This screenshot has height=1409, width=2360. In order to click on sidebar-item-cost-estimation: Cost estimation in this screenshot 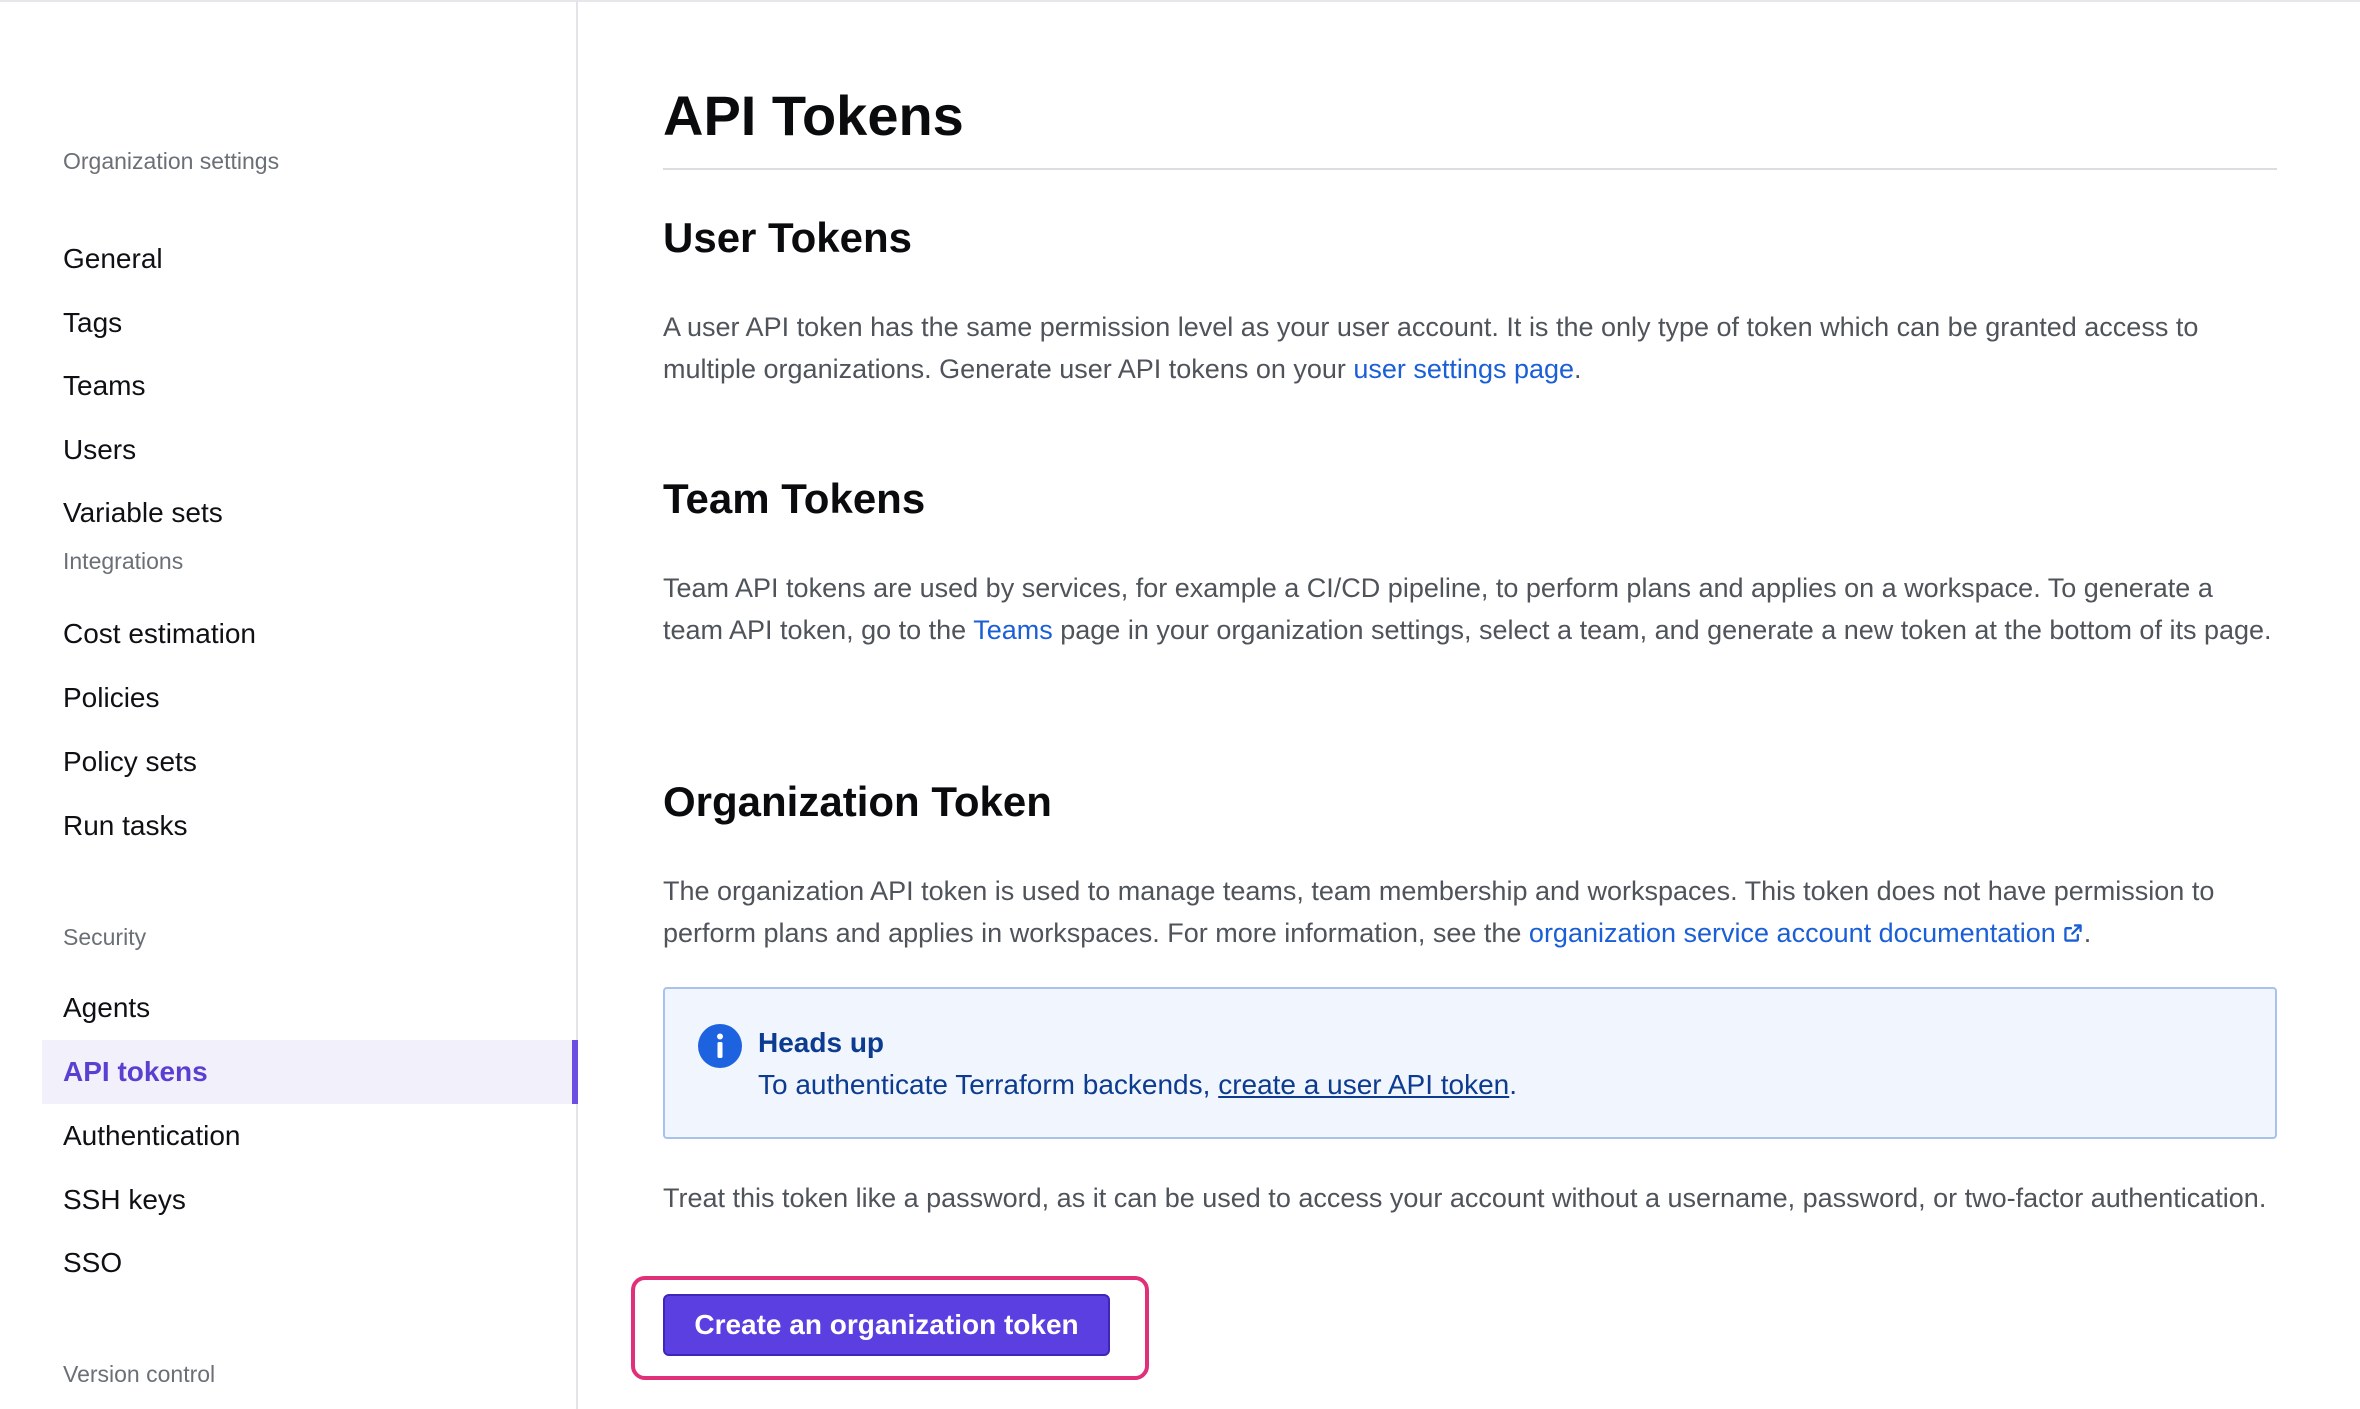, I will do `click(310, 634)`.